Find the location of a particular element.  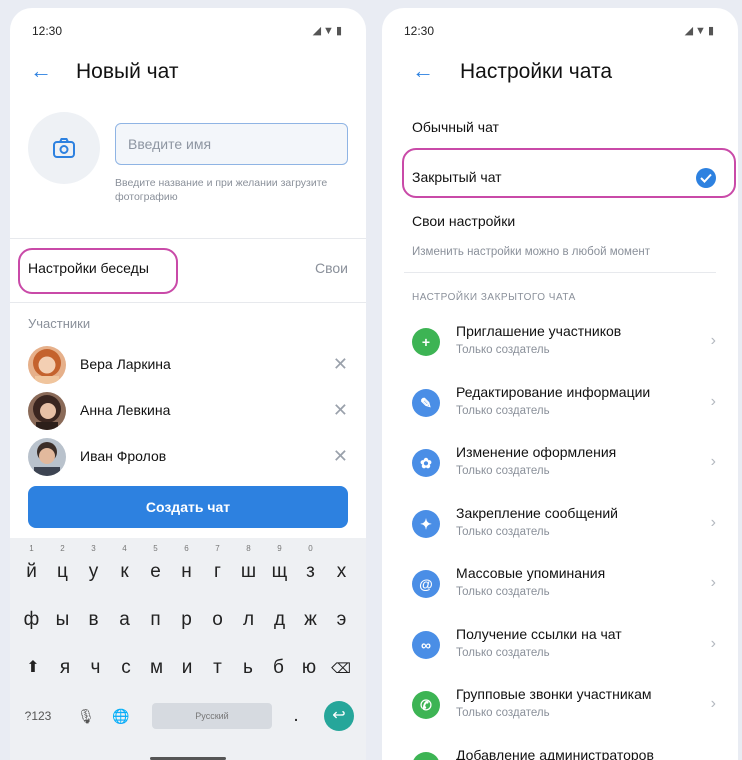

setting-row: ✿ Изменение оформления Только создатель › is located at coordinates (560, 465).